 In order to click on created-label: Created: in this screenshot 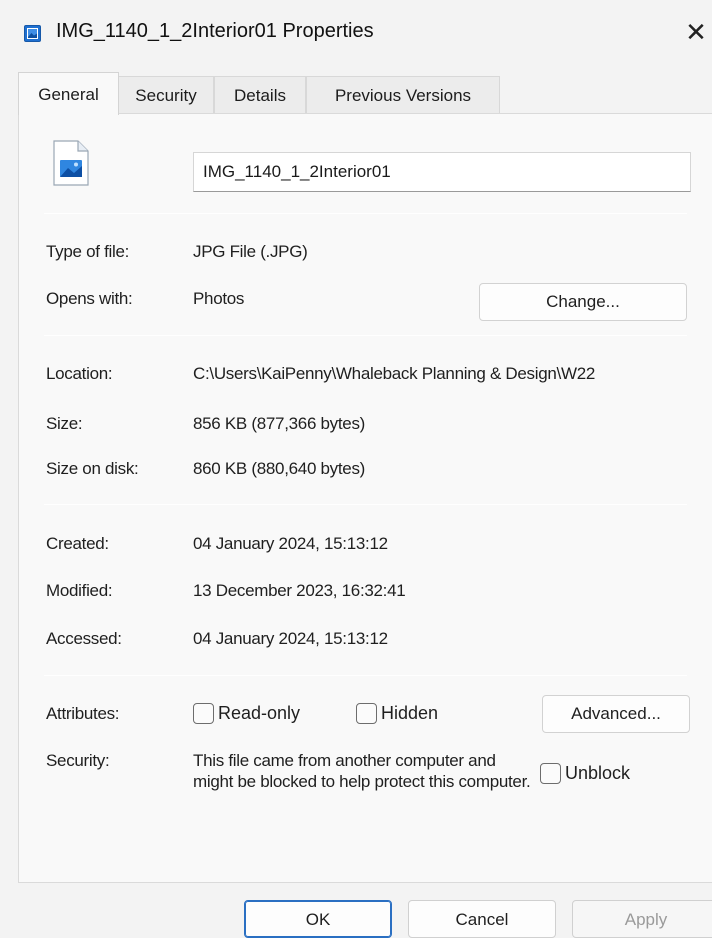, I will do `click(77, 543)`.